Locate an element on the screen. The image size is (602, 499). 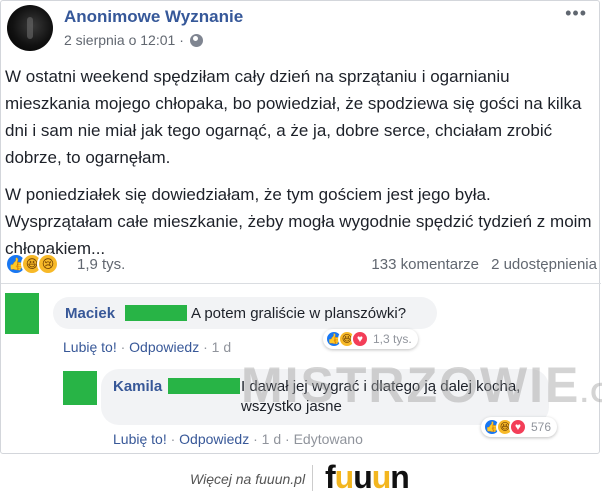
footer-tagline: Więcej na fuuun.pl is located at coordinates (247, 479).